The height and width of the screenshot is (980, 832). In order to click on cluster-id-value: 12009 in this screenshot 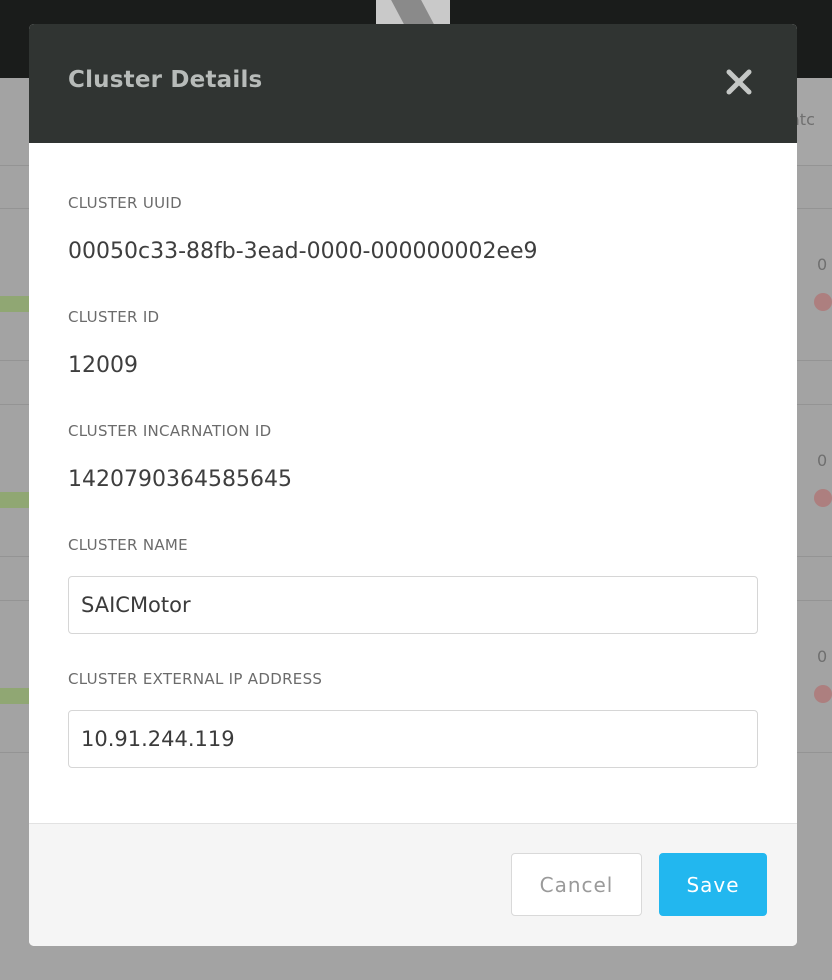, I will do `click(103, 365)`.